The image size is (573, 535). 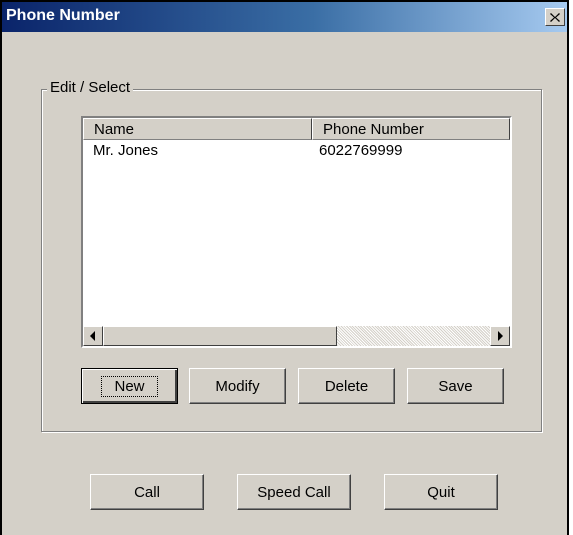 I want to click on call-button-label: Call, so click(x=147, y=492).